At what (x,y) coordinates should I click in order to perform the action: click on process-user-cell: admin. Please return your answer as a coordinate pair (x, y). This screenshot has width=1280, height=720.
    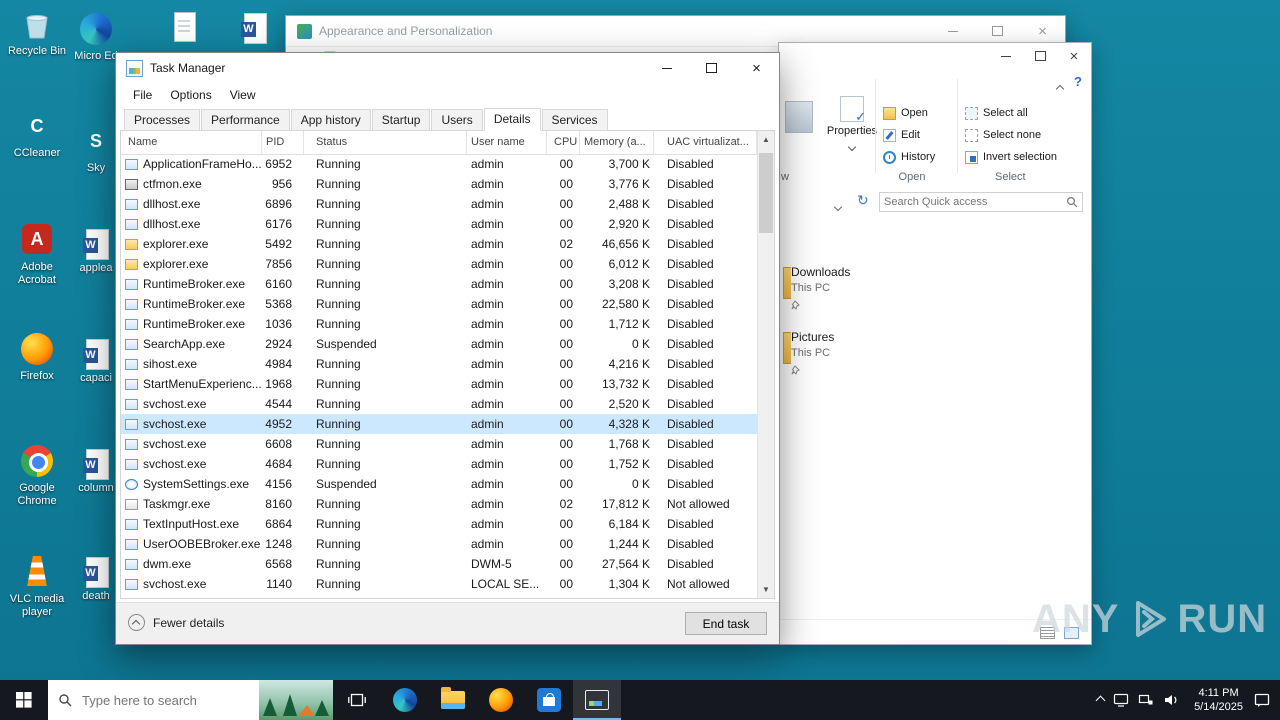
    Looking at the image, I should click on (487, 164).